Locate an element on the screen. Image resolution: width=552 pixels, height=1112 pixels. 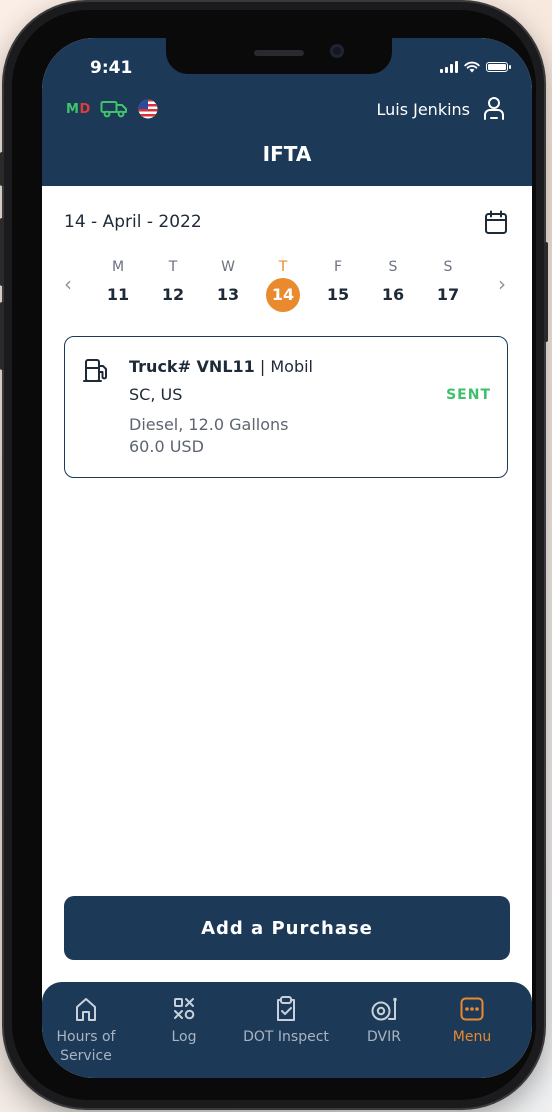
tab-label: Hours of Service is located at coordinates (86, 1046).